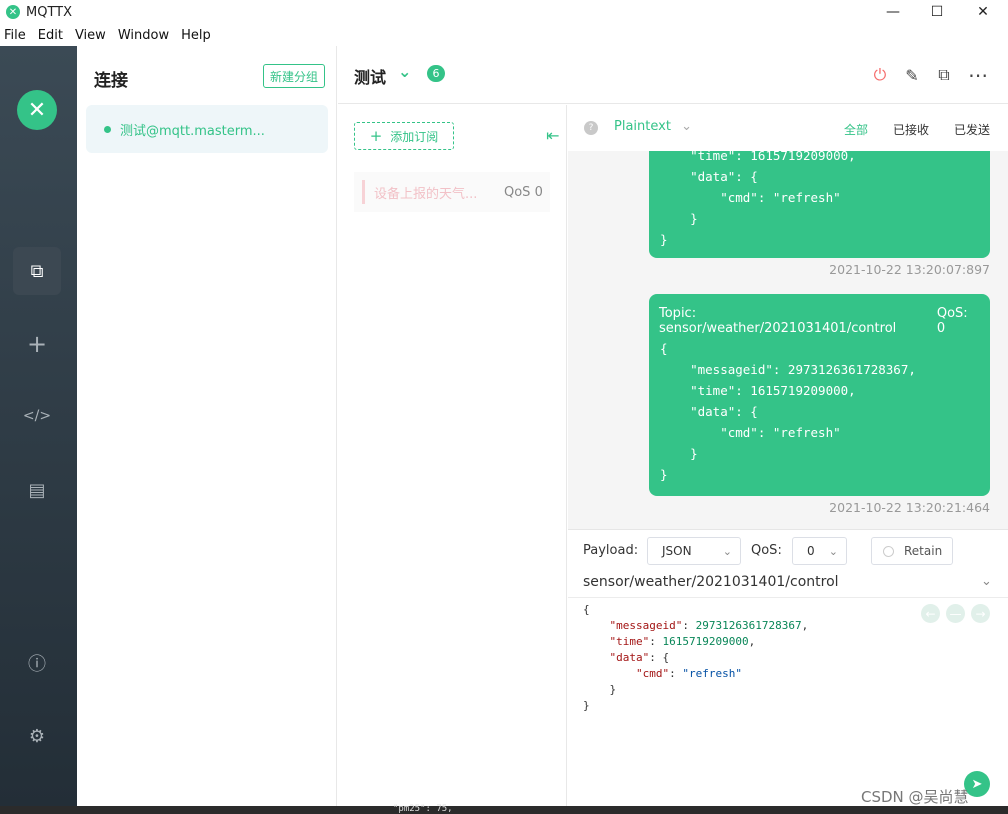  What do you see at coordinates (37, 416) in the screenshot?
I see `script-nav-icon: </>` at bounding box center [37, 416].